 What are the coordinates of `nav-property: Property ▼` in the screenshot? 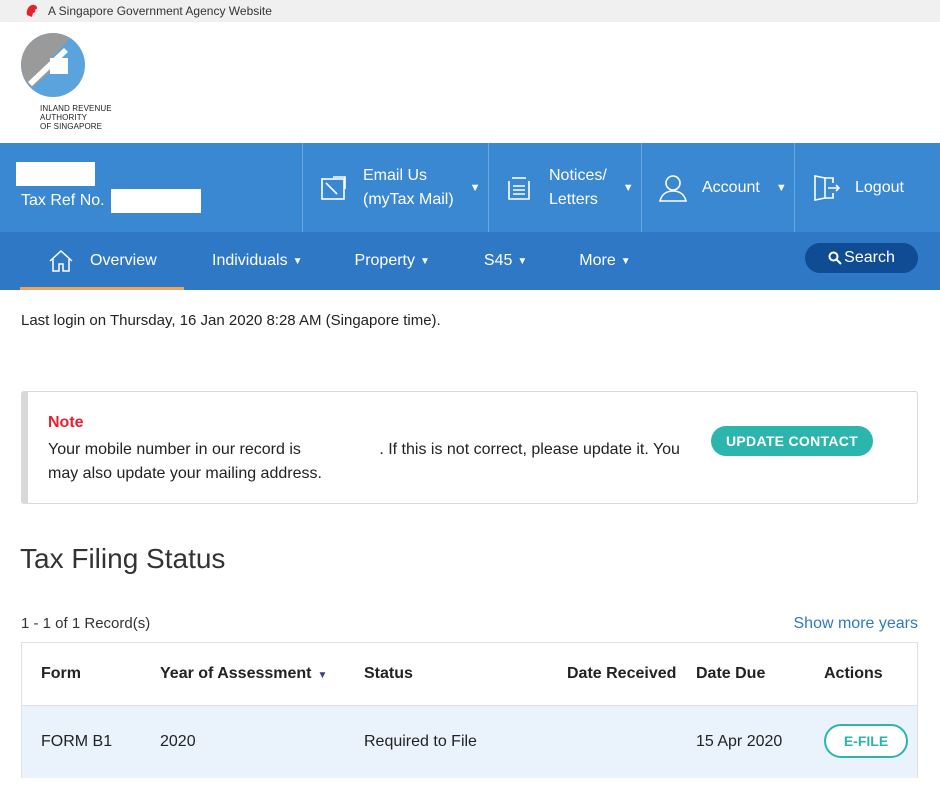 It's located at (392, 261).